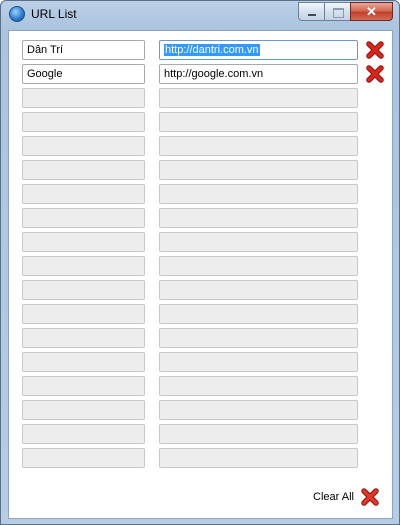 The width and height of the screenshot is (400, 525). Describe the element at coordinates (17, 14) in the screenshot. I see `globe-icon` at that location.